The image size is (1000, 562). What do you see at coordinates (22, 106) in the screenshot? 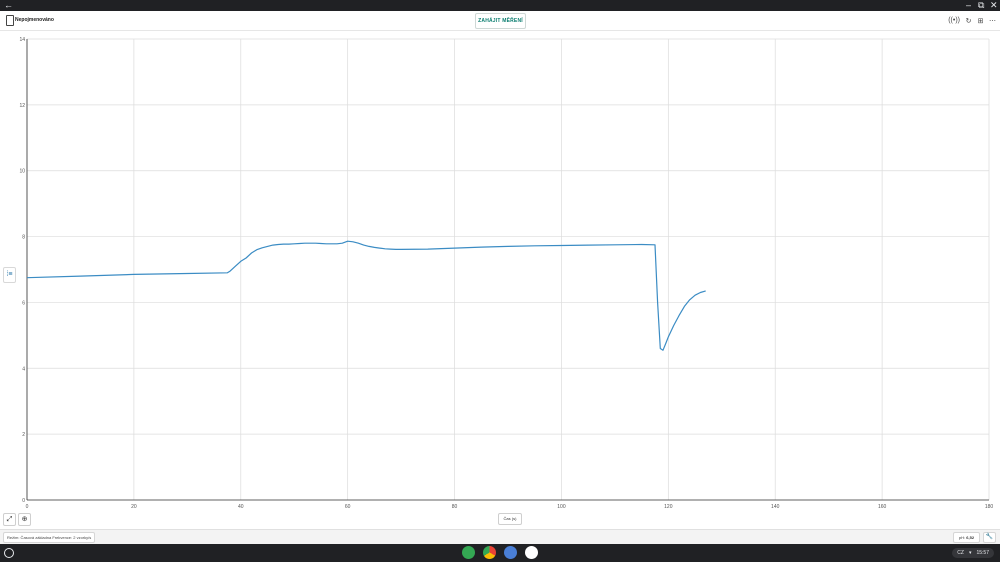
I see `y-tick-label: 12` at bounding box center [22, 106].